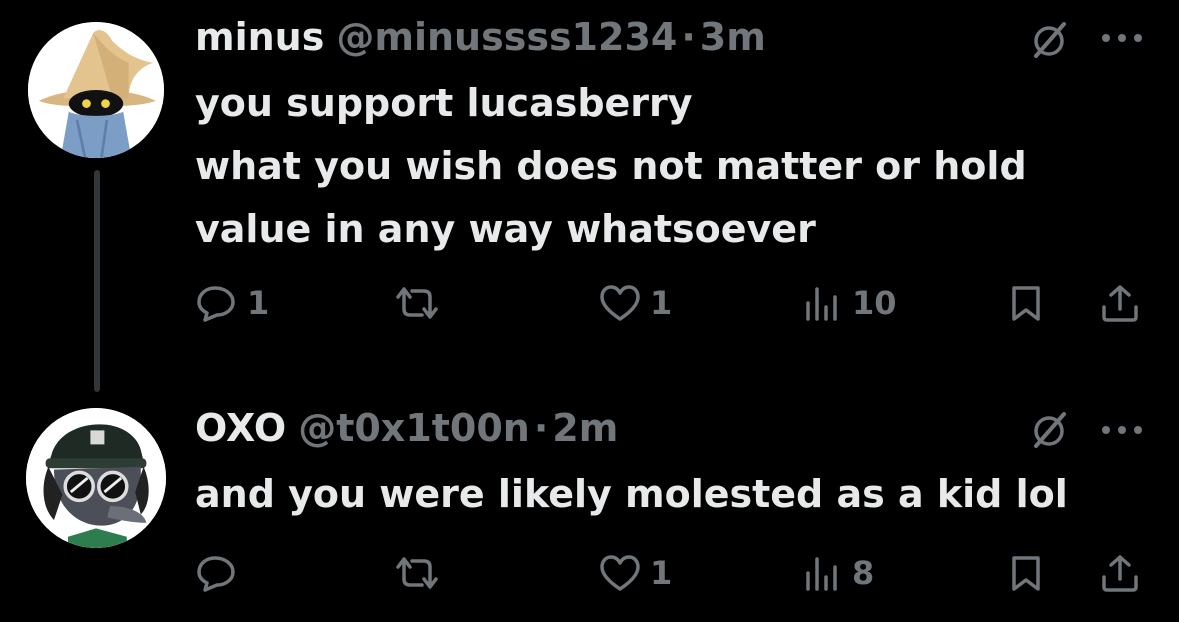 The image size is (1179, 622). I want to click on tweet-header: minus @minussss1234 · 3m, so click(480, 37).